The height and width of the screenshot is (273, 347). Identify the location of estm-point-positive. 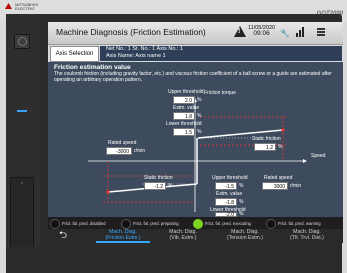
(283, 130).